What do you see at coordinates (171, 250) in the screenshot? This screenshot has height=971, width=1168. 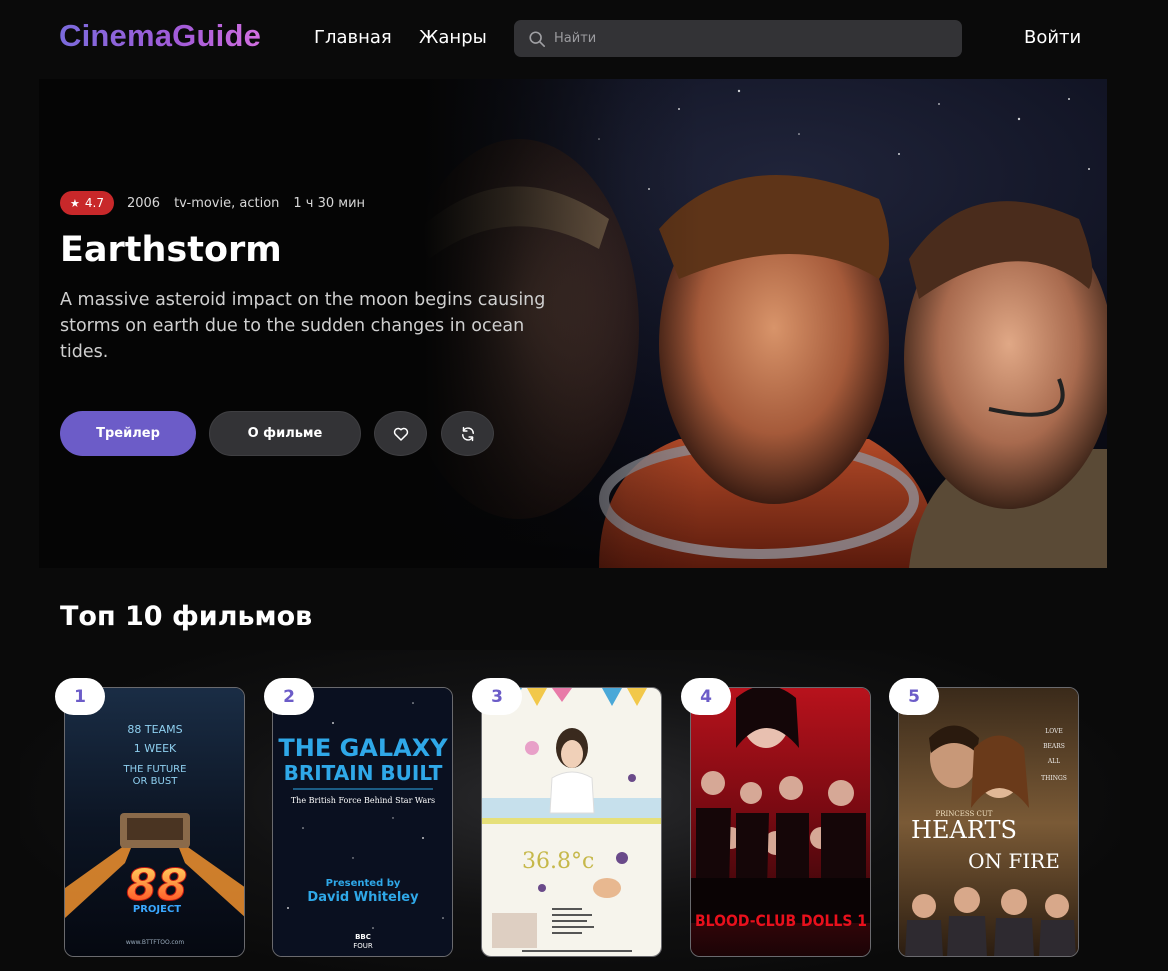 I see `movie-title: Earthstorm` at bounding box center [171, 250].